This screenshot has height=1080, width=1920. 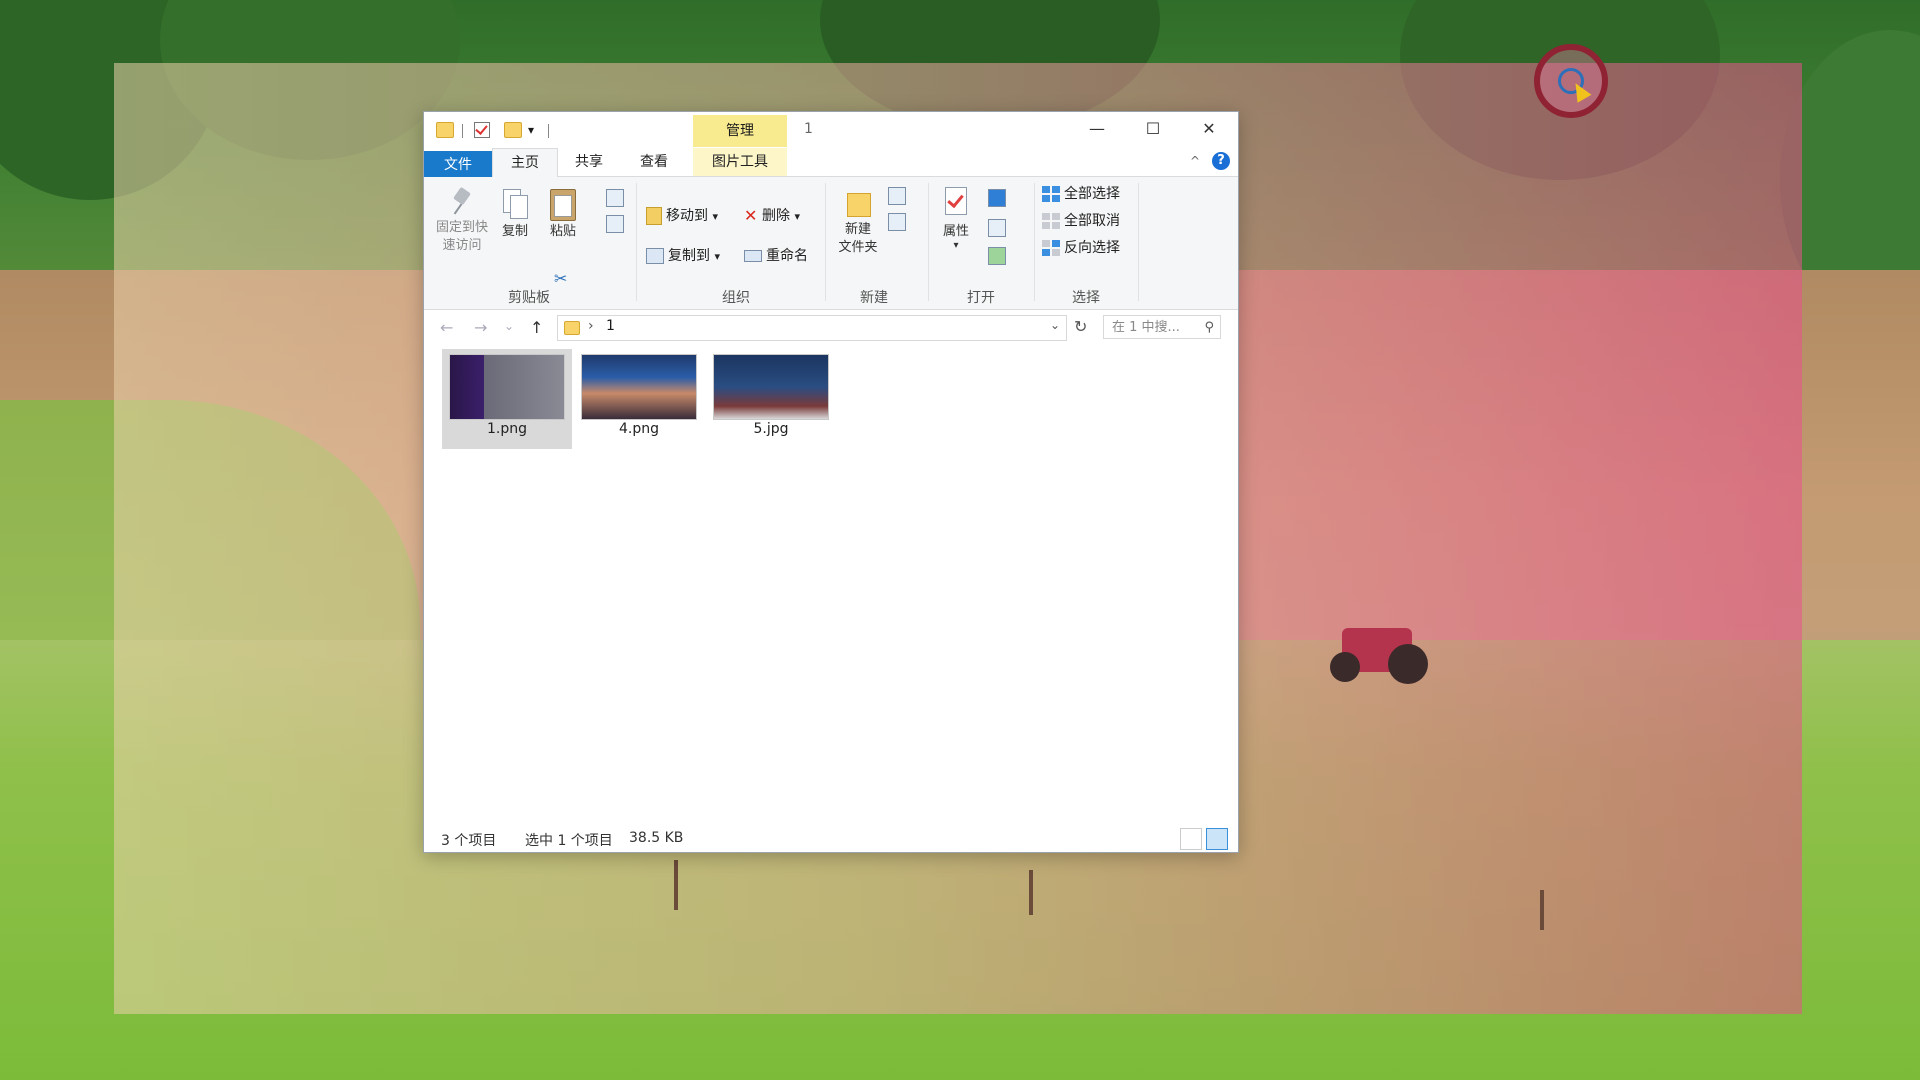 What do you see at coordinates (1191, 839) in the screenshot?
I see `details-view-icon` at bounding box center [1191, 839].